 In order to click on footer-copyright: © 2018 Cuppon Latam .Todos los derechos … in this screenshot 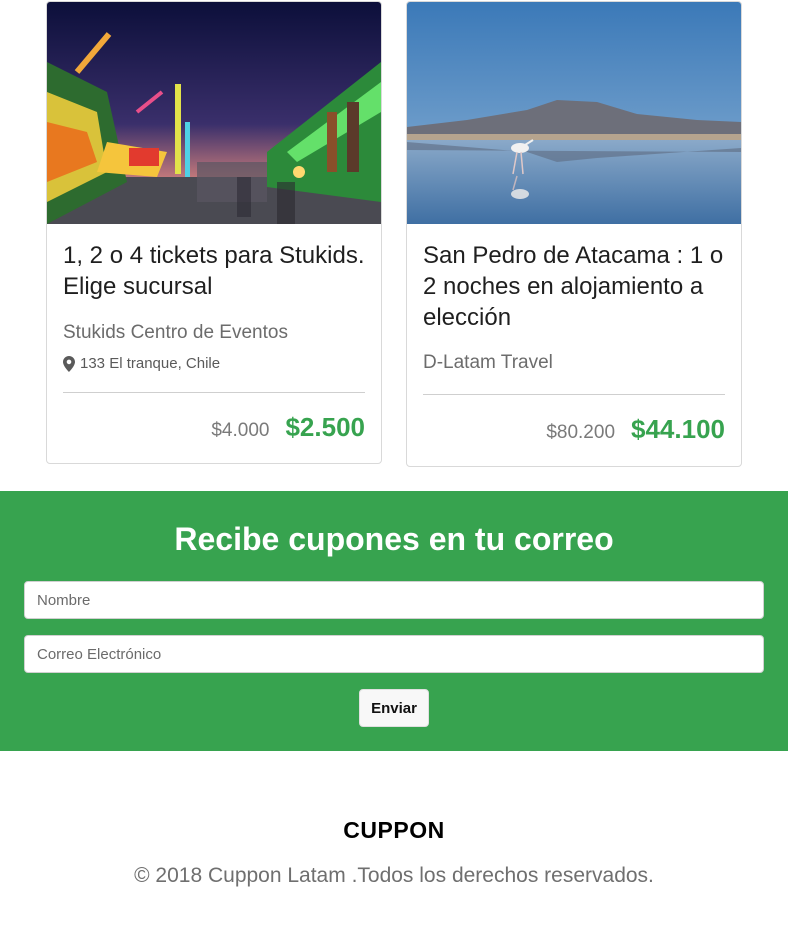, I will do `click(394, 875)`.